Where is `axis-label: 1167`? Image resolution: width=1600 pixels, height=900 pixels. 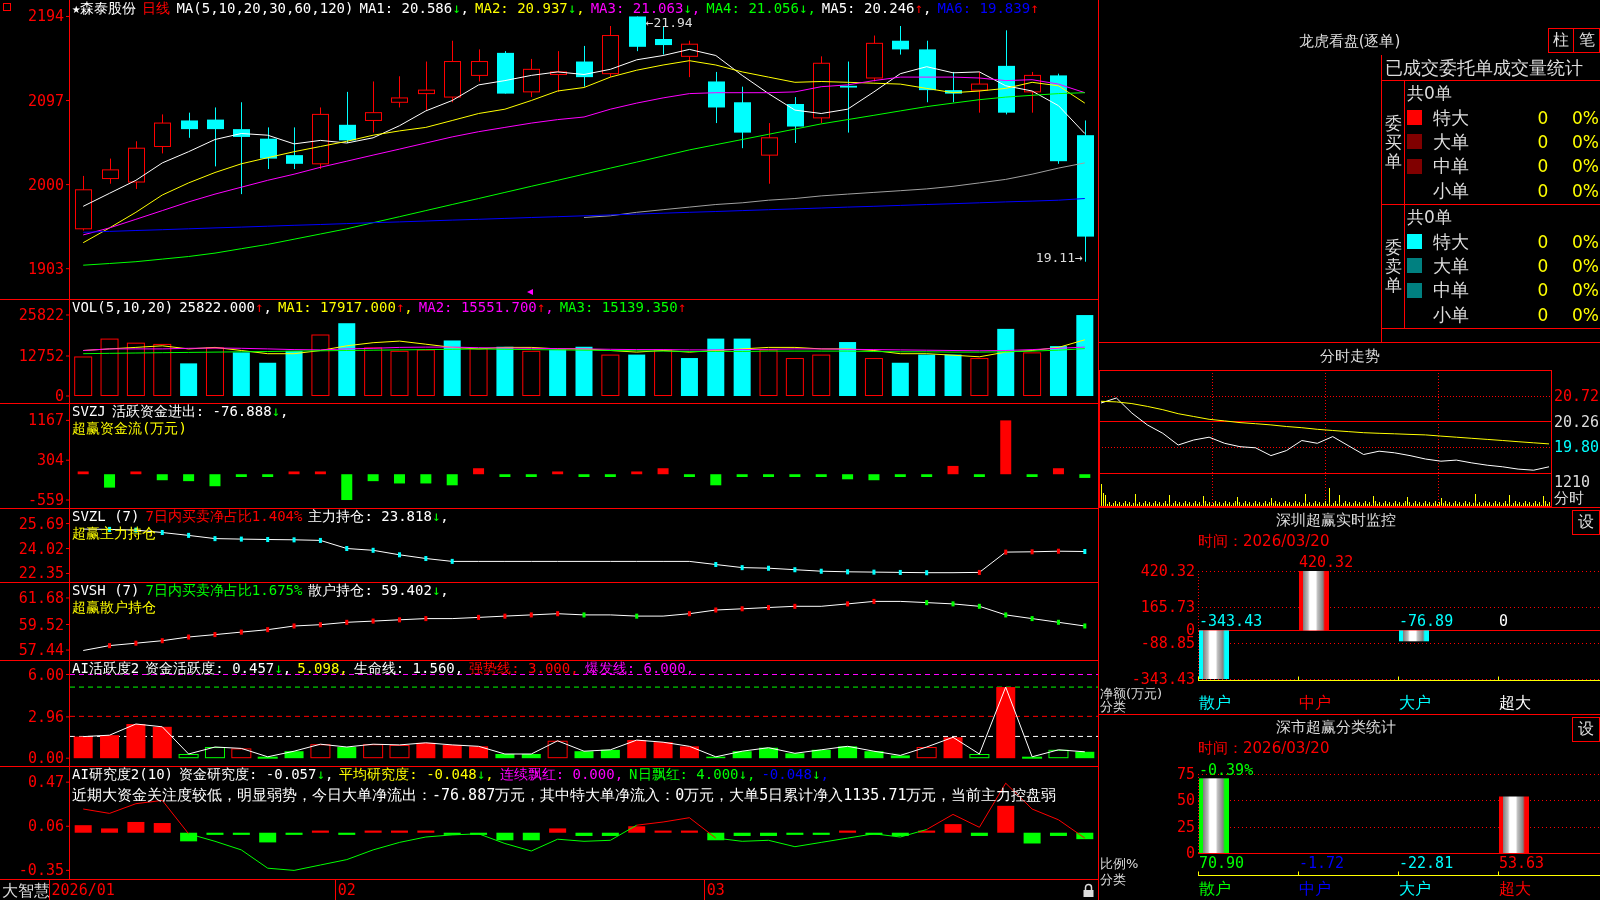 axis-label: 1167 is located at coordinates (45, 420).